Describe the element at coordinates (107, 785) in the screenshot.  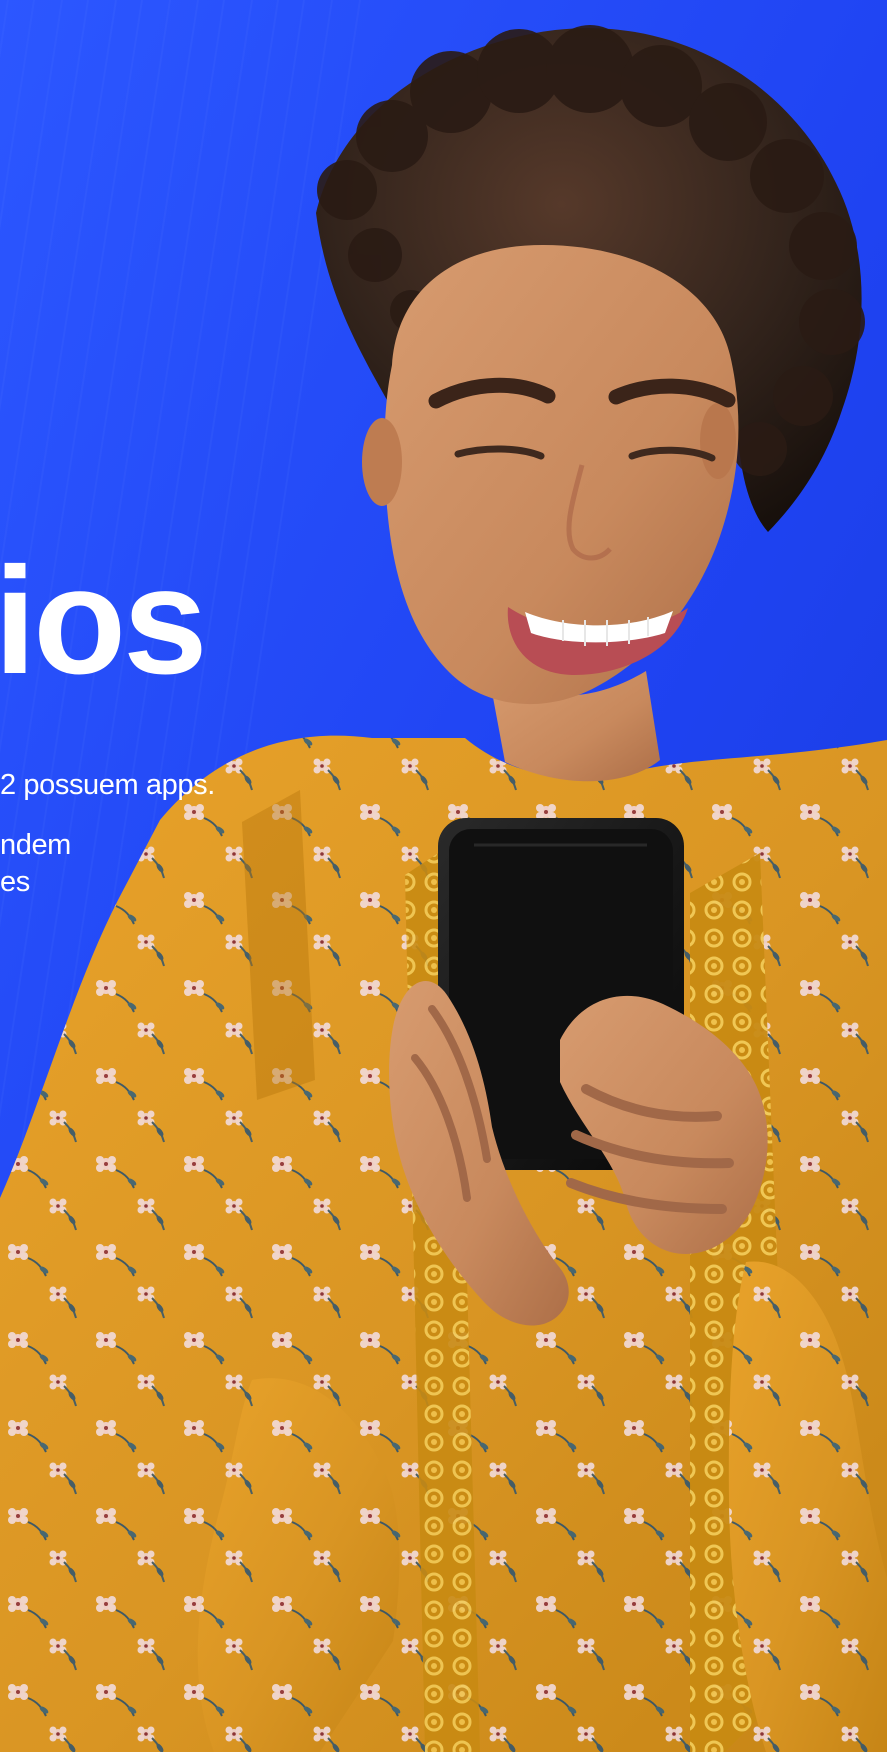
I see `hero-copy-line-1: 2 possuem apps.` at that location.